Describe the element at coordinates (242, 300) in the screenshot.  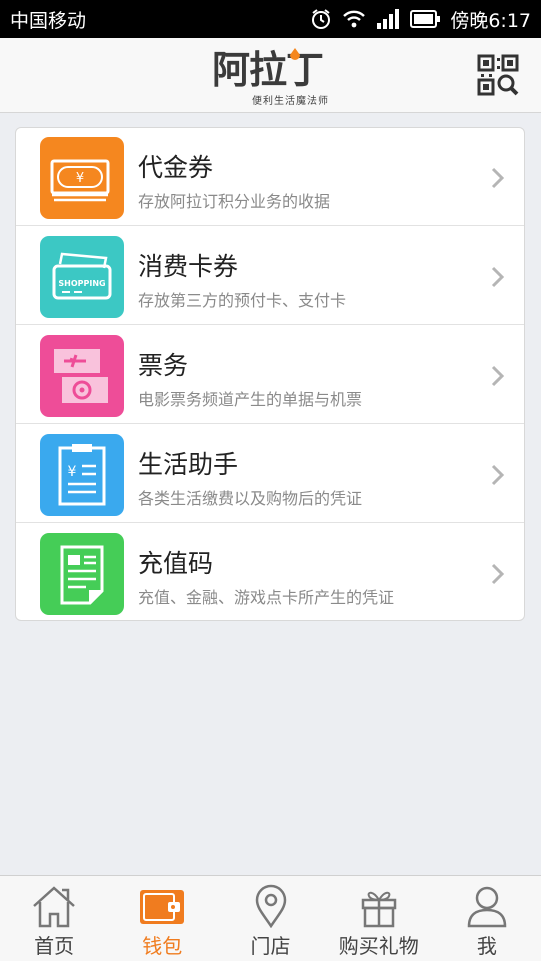
I see `item-subtitle: 存放第三方的预付卡、支付卡` at that location.